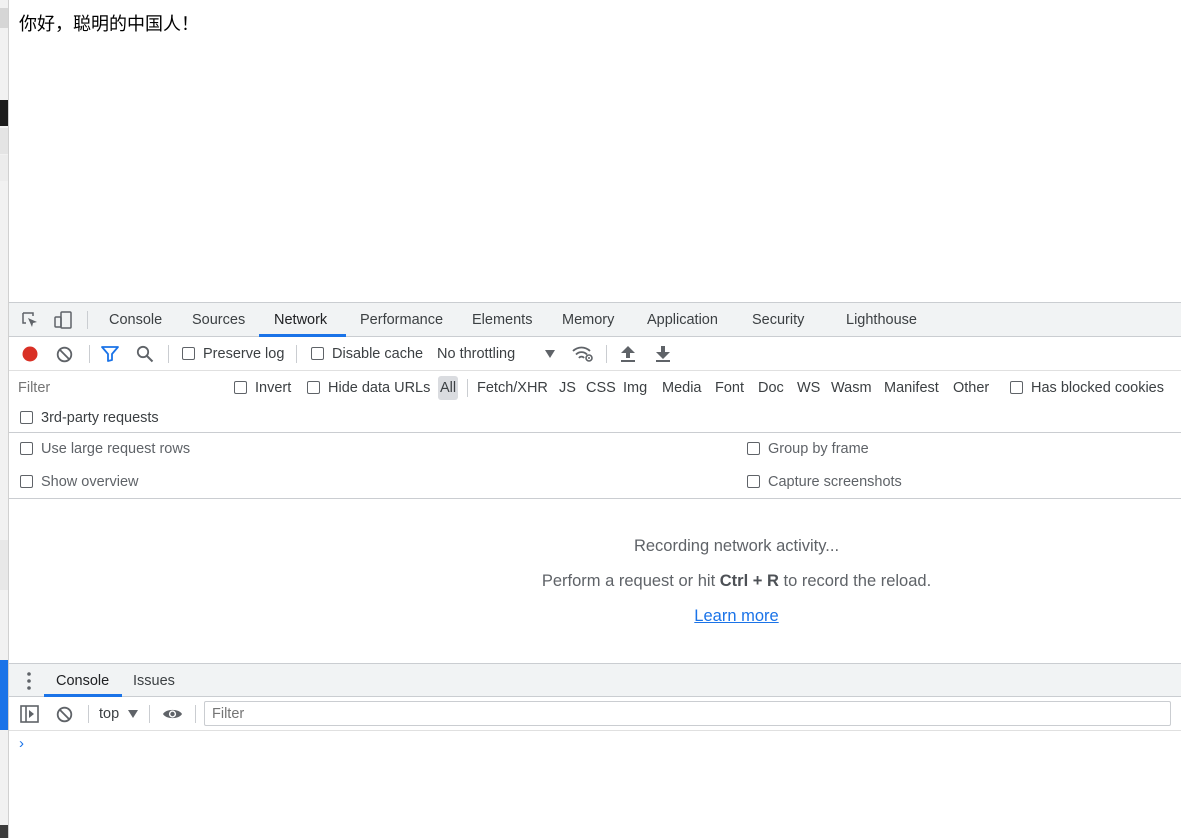 This screenshot has height=838, width=1181. I want to click on preserve-log-checkbox: Preserve log, so click(233, 354).